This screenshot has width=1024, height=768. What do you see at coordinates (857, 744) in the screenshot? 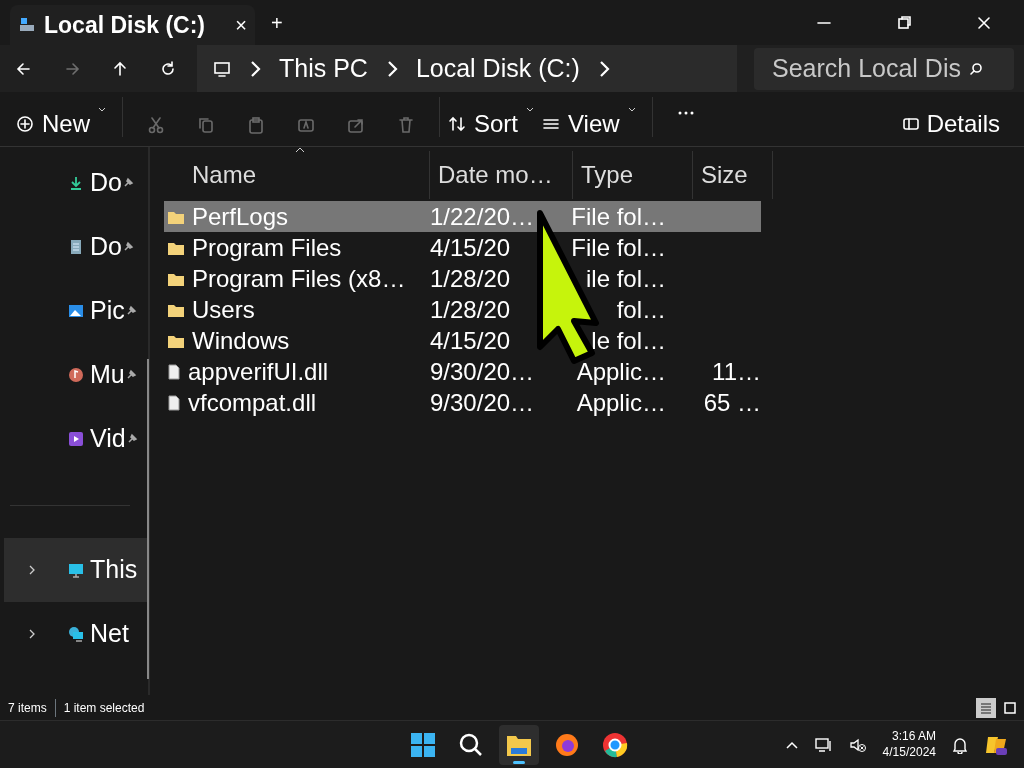
I see `muted-speaker-icon` at bounding box center [857, 744].